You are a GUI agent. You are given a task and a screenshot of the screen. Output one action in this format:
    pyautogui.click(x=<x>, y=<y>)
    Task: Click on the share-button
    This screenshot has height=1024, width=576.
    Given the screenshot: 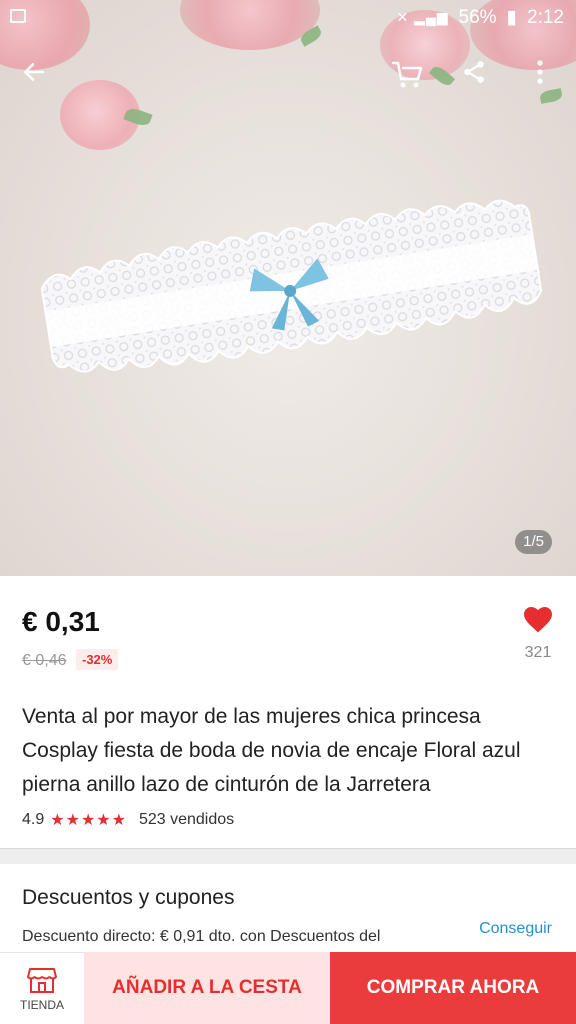 What is the action you would take?
    pyautogui.click(x=474, y=72)
    